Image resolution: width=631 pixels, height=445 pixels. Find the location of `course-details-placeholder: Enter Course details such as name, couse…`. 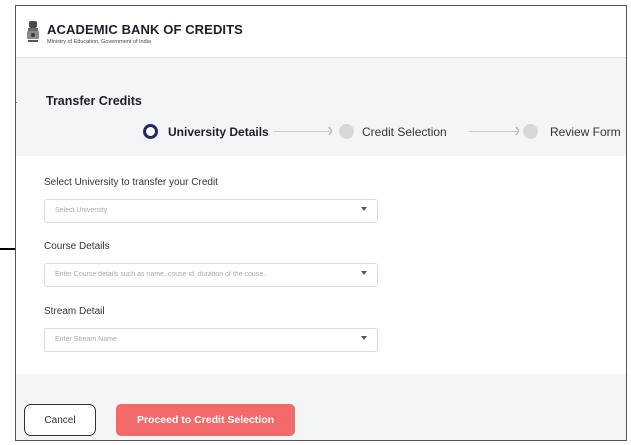

course-details-placeholder: Enter Course details such as name, couse… is located at coordinates (161, 274).